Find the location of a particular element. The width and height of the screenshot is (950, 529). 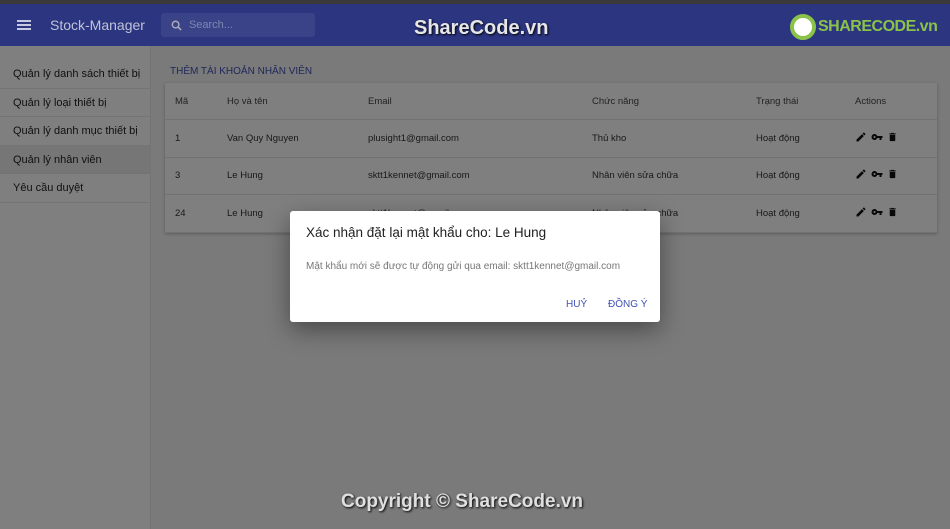

cancel-button: Huỷ is located at coordinates (576, 304).